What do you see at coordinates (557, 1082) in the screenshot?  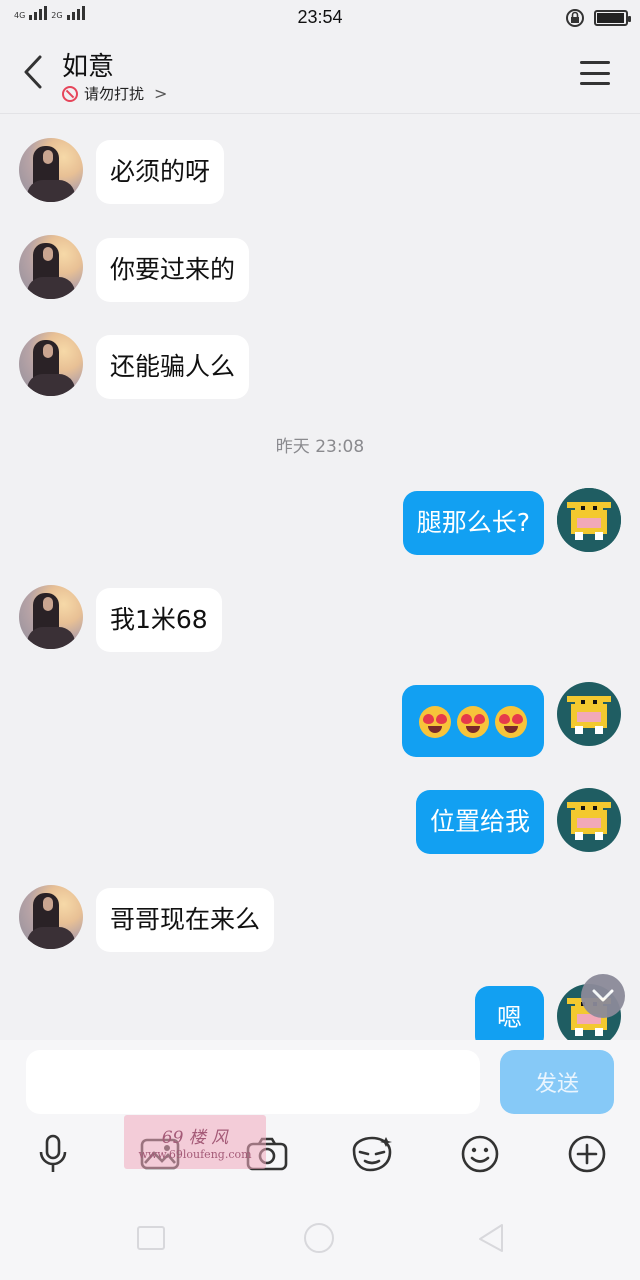 I see `send-button: 发送` at bounding box center [557, 1082].